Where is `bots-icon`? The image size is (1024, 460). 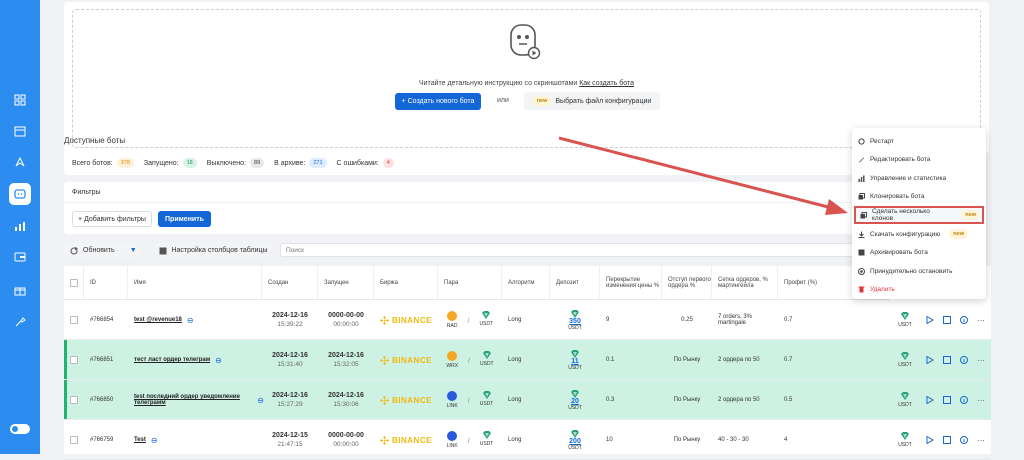
bots-icon is located at coordinates (20, 194).